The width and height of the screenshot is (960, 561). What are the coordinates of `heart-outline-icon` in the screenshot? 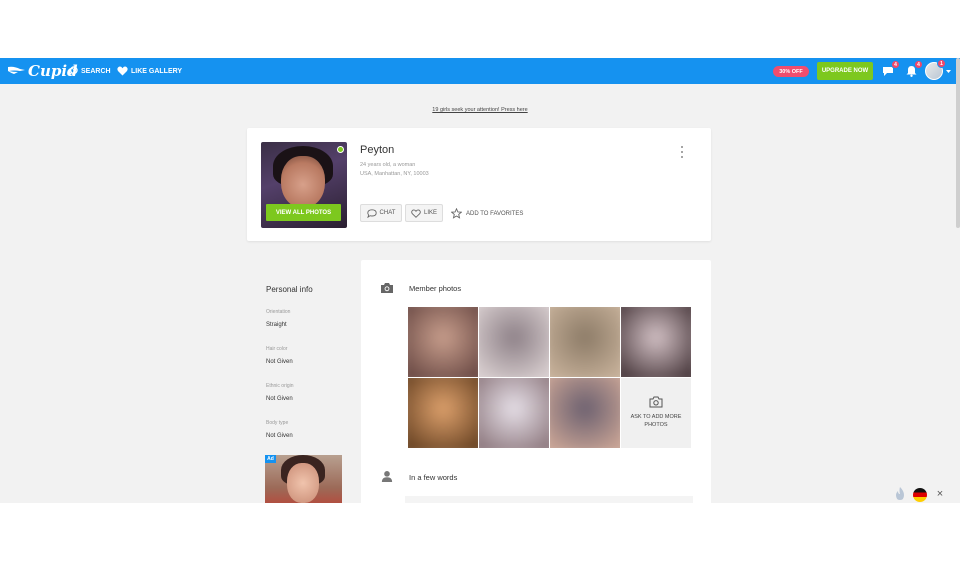 It's located at (416, 213).